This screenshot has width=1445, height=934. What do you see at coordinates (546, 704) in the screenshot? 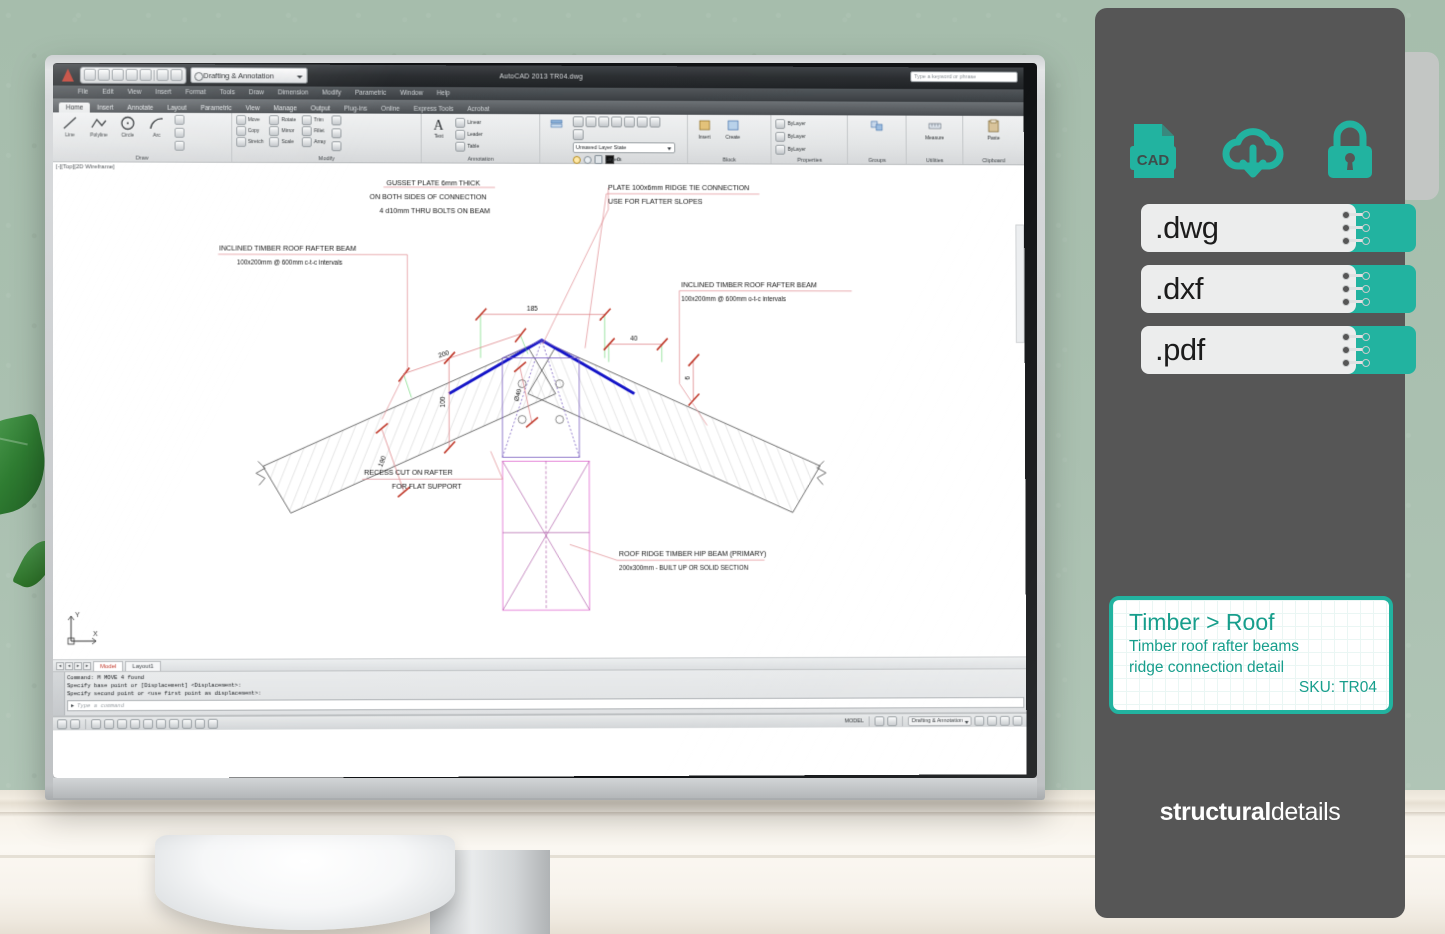
I see `command-input: ▸ Type a command` at bounding box center [546, 704].